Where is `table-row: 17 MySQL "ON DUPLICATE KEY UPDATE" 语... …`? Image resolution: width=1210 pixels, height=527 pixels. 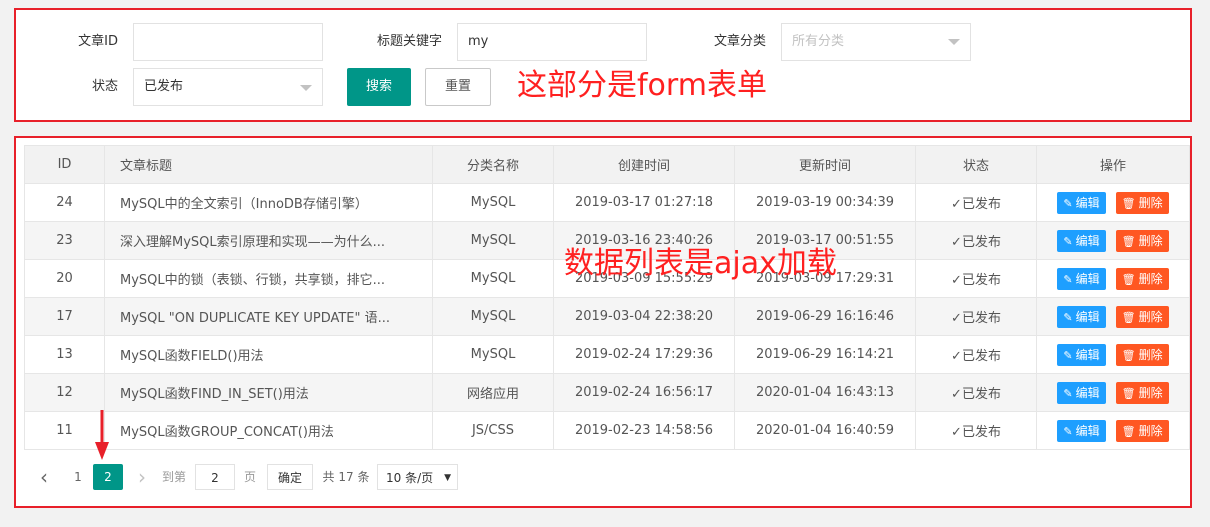 table-row: 17 MySQL "ON DUPLICATE KEY UPDATE" 语... … is located at coordinates (607, 316).